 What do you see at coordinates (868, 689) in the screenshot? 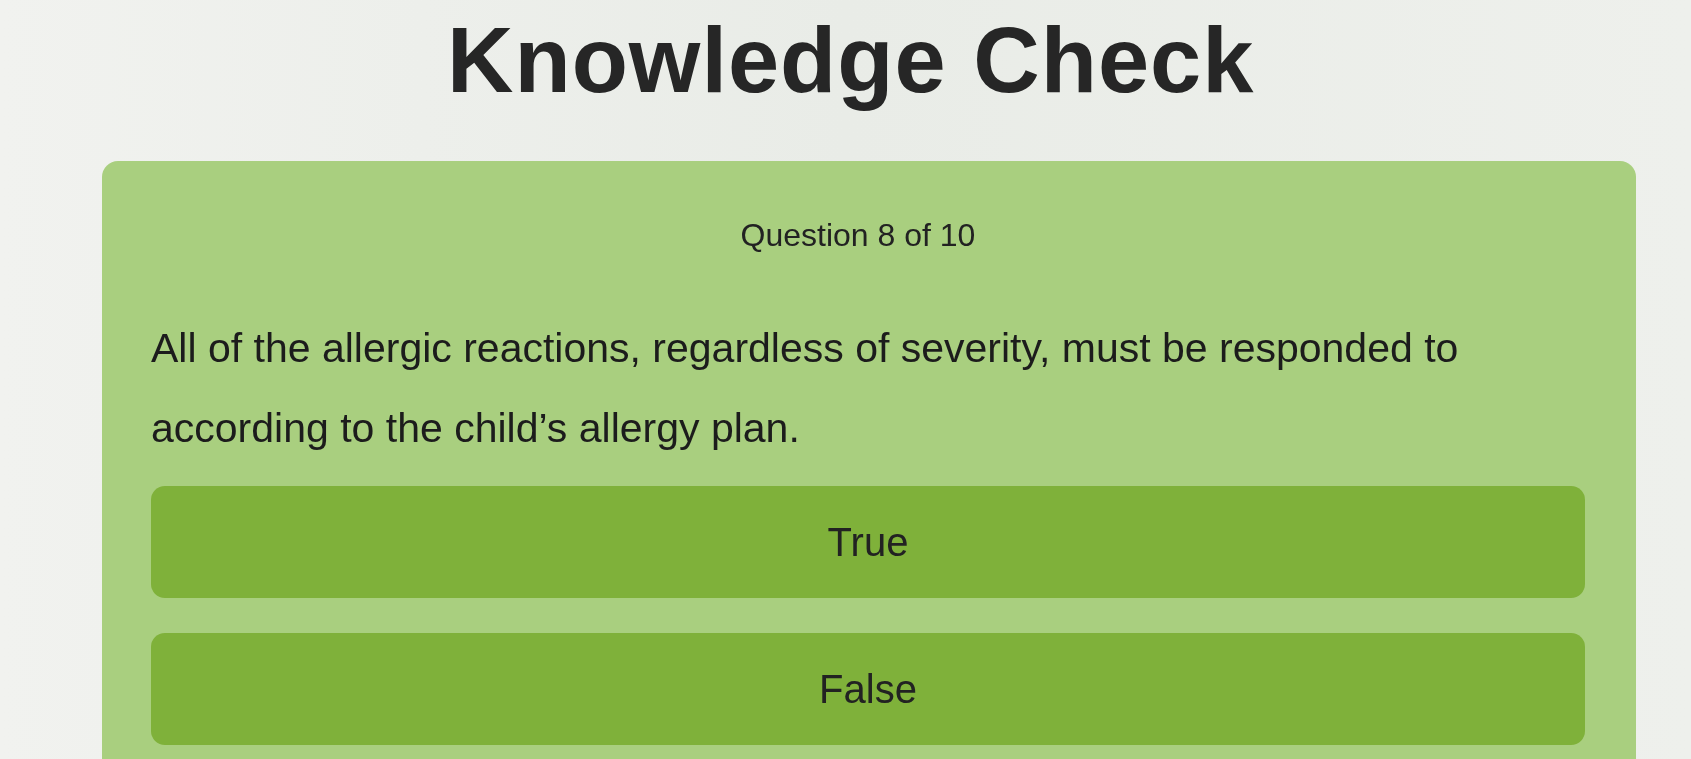
I see `answer-option: False` at bounding box center [868, 689].